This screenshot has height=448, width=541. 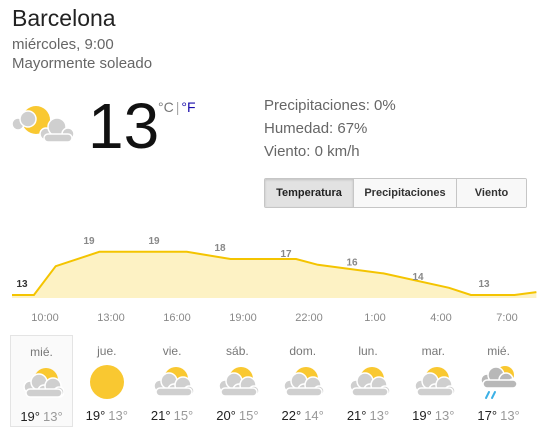 What do you see at coordinates (506, 318) in the screenshot?
I see `chart-x-tick: 7:00` at bounding box center [506, 318].